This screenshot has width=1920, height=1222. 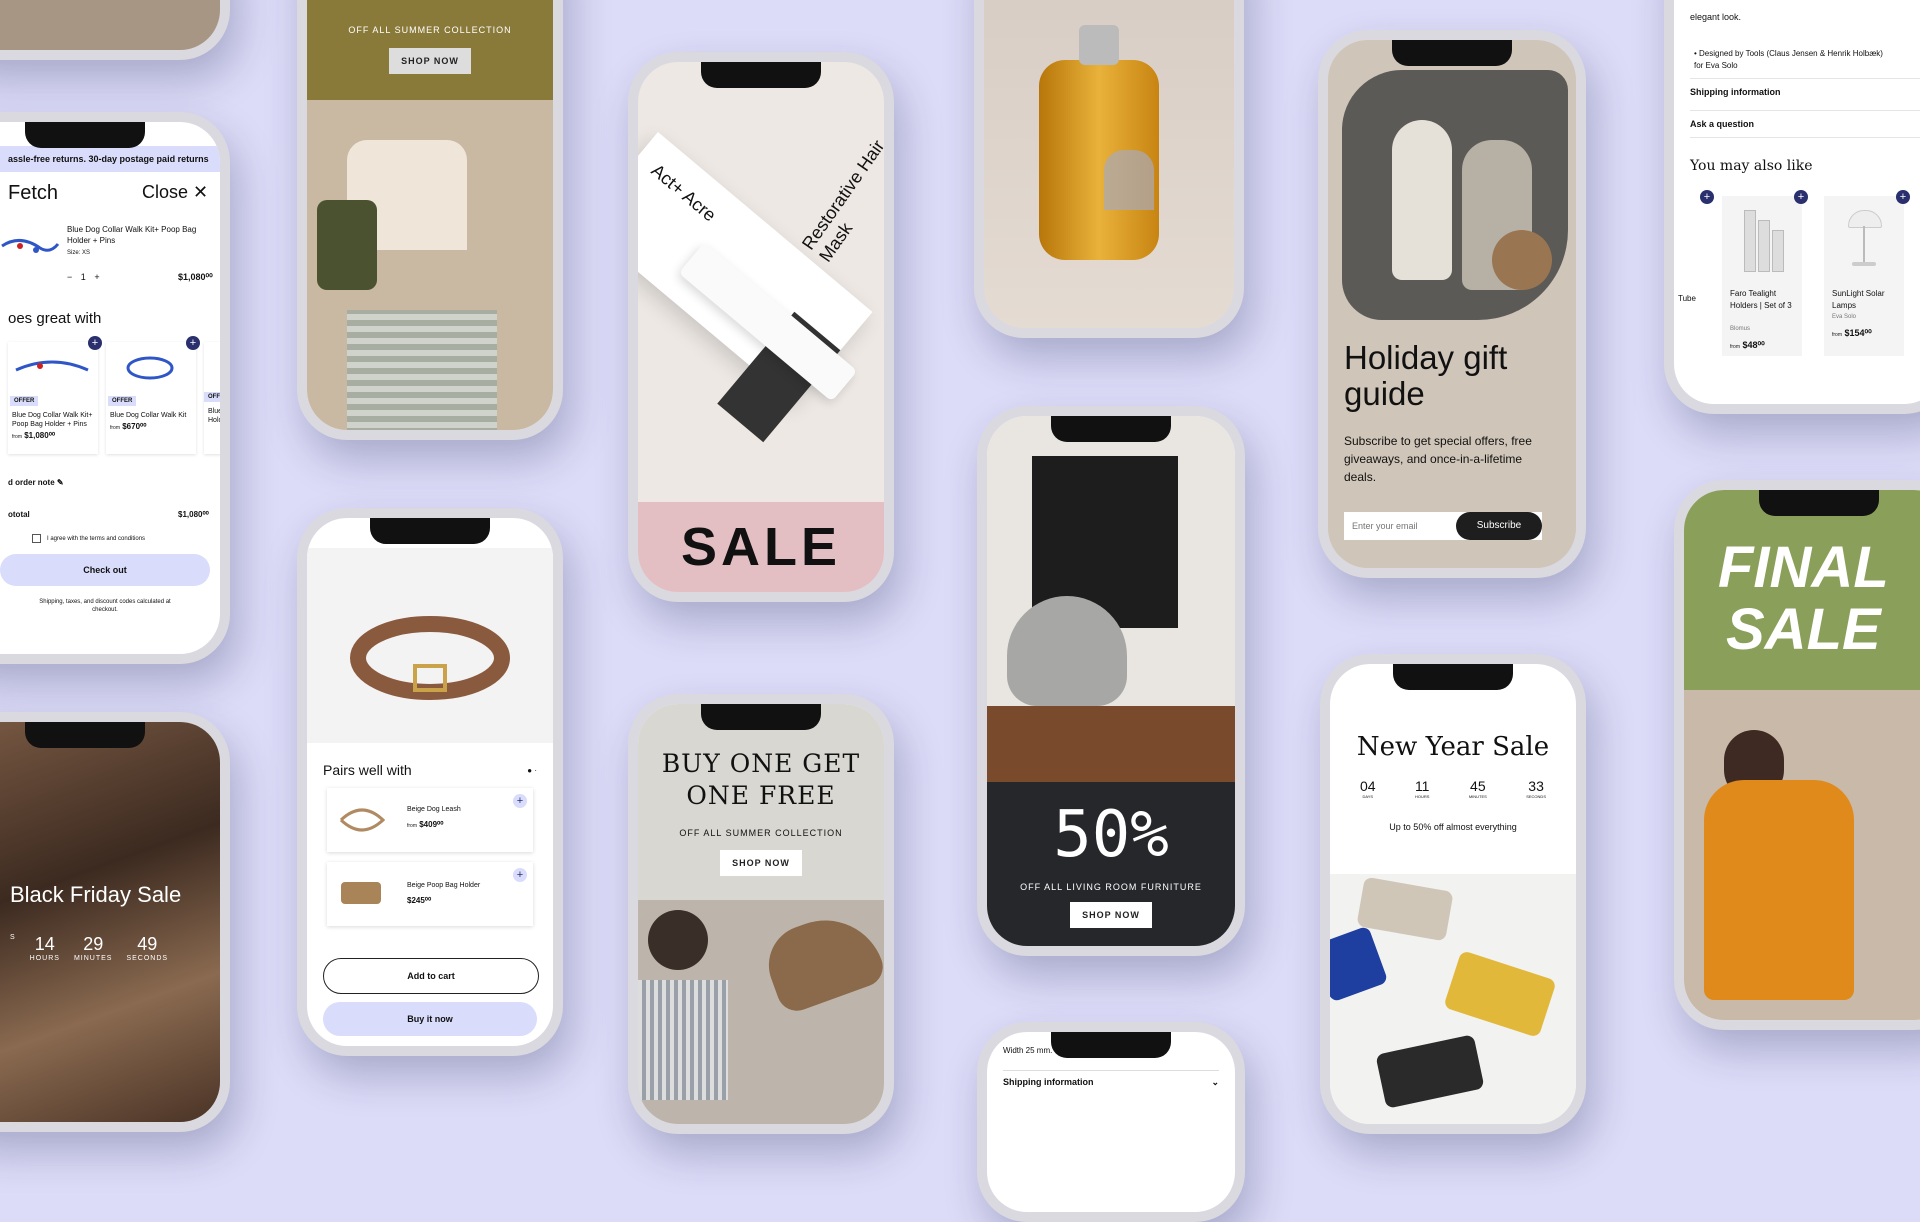 I want to click on bogo-title: BUY ONE GET ONE FREE, so click(x=761, y=779).